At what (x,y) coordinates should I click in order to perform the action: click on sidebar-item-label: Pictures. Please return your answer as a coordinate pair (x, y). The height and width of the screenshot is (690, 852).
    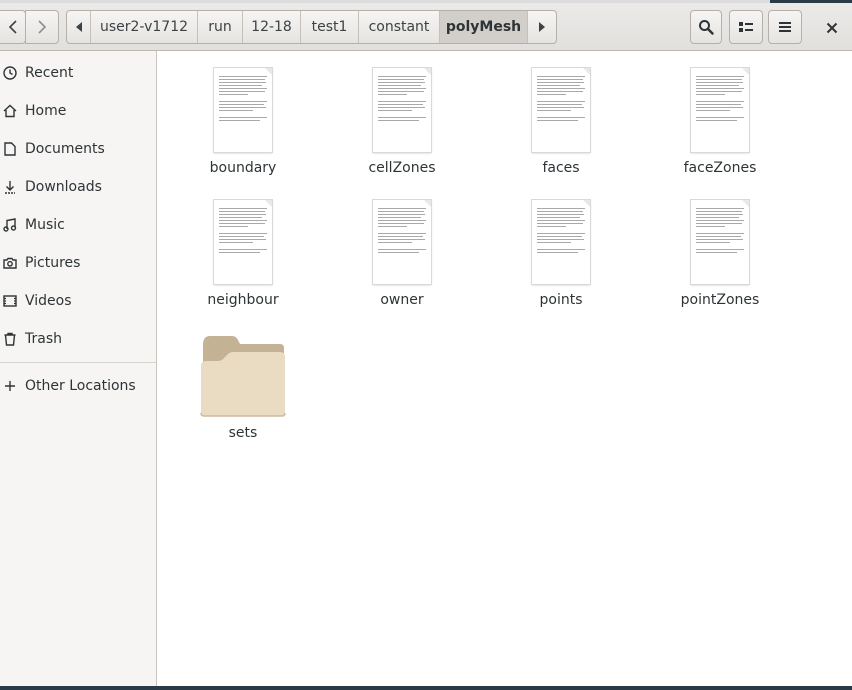
    Looking at the image, I should click on (53, 263).